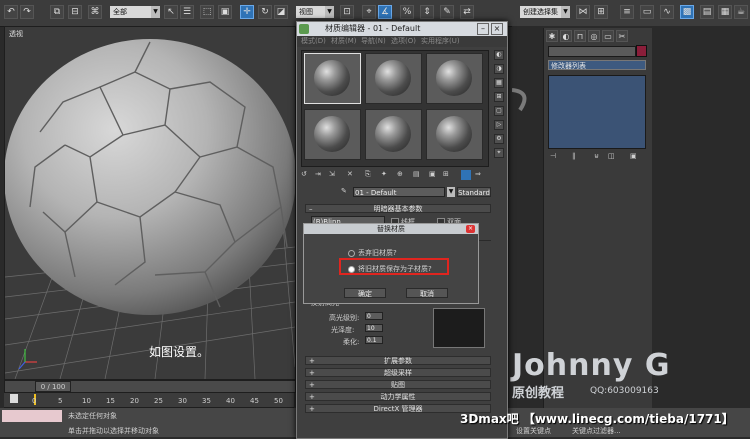  What do you see at coordinates (344, 191) in the screenshot?
I see `pick-from-object-icon: ✎` at bounding box center [344, 191].